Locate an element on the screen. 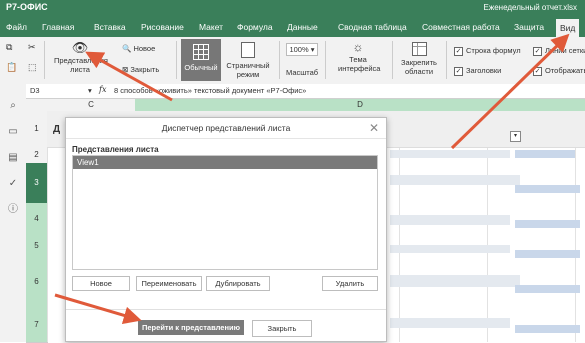  delete-button: Удалить is located at coordinates (350, 283).